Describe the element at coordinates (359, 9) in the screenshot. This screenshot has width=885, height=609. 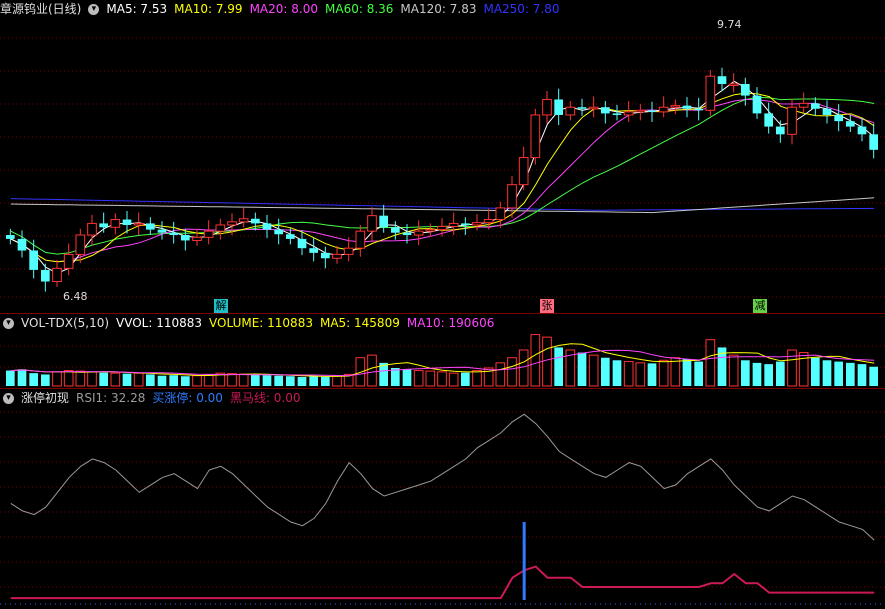
I see `ma60-label: MA60: 8.36` at that location.